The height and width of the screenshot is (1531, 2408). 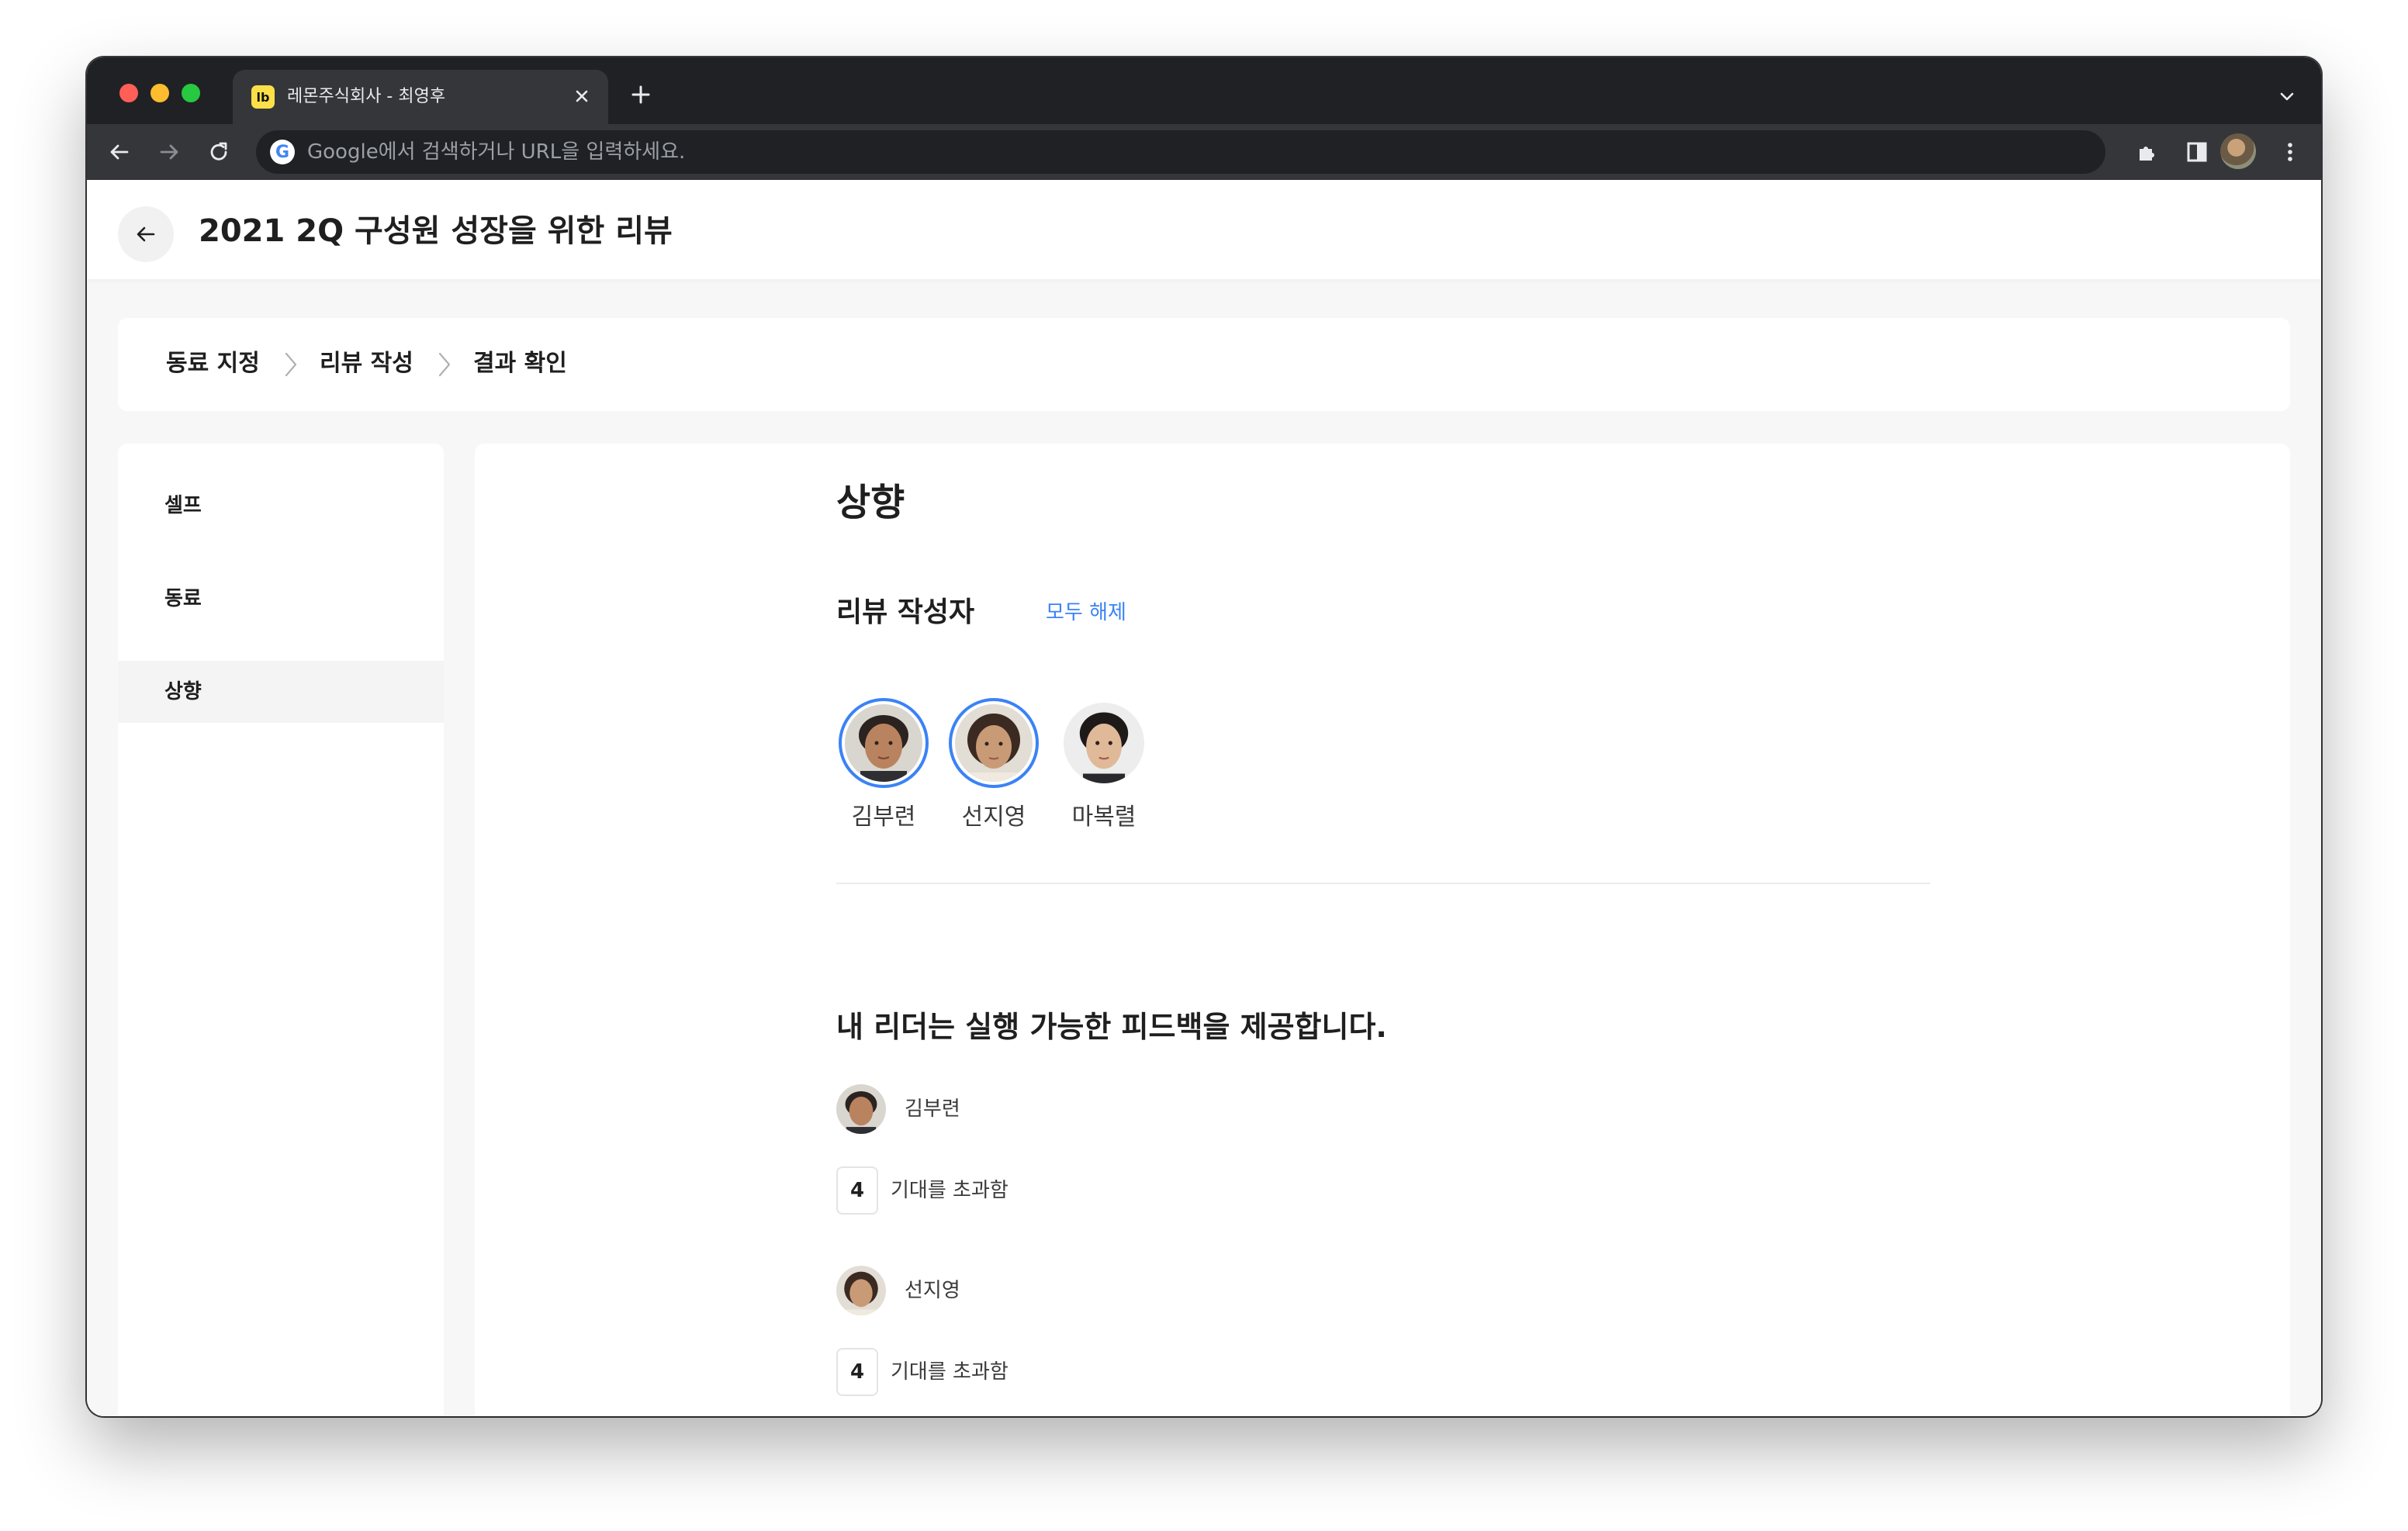 I want to click on sidebar-item-peer: 동료, so click(x=281, y=599).